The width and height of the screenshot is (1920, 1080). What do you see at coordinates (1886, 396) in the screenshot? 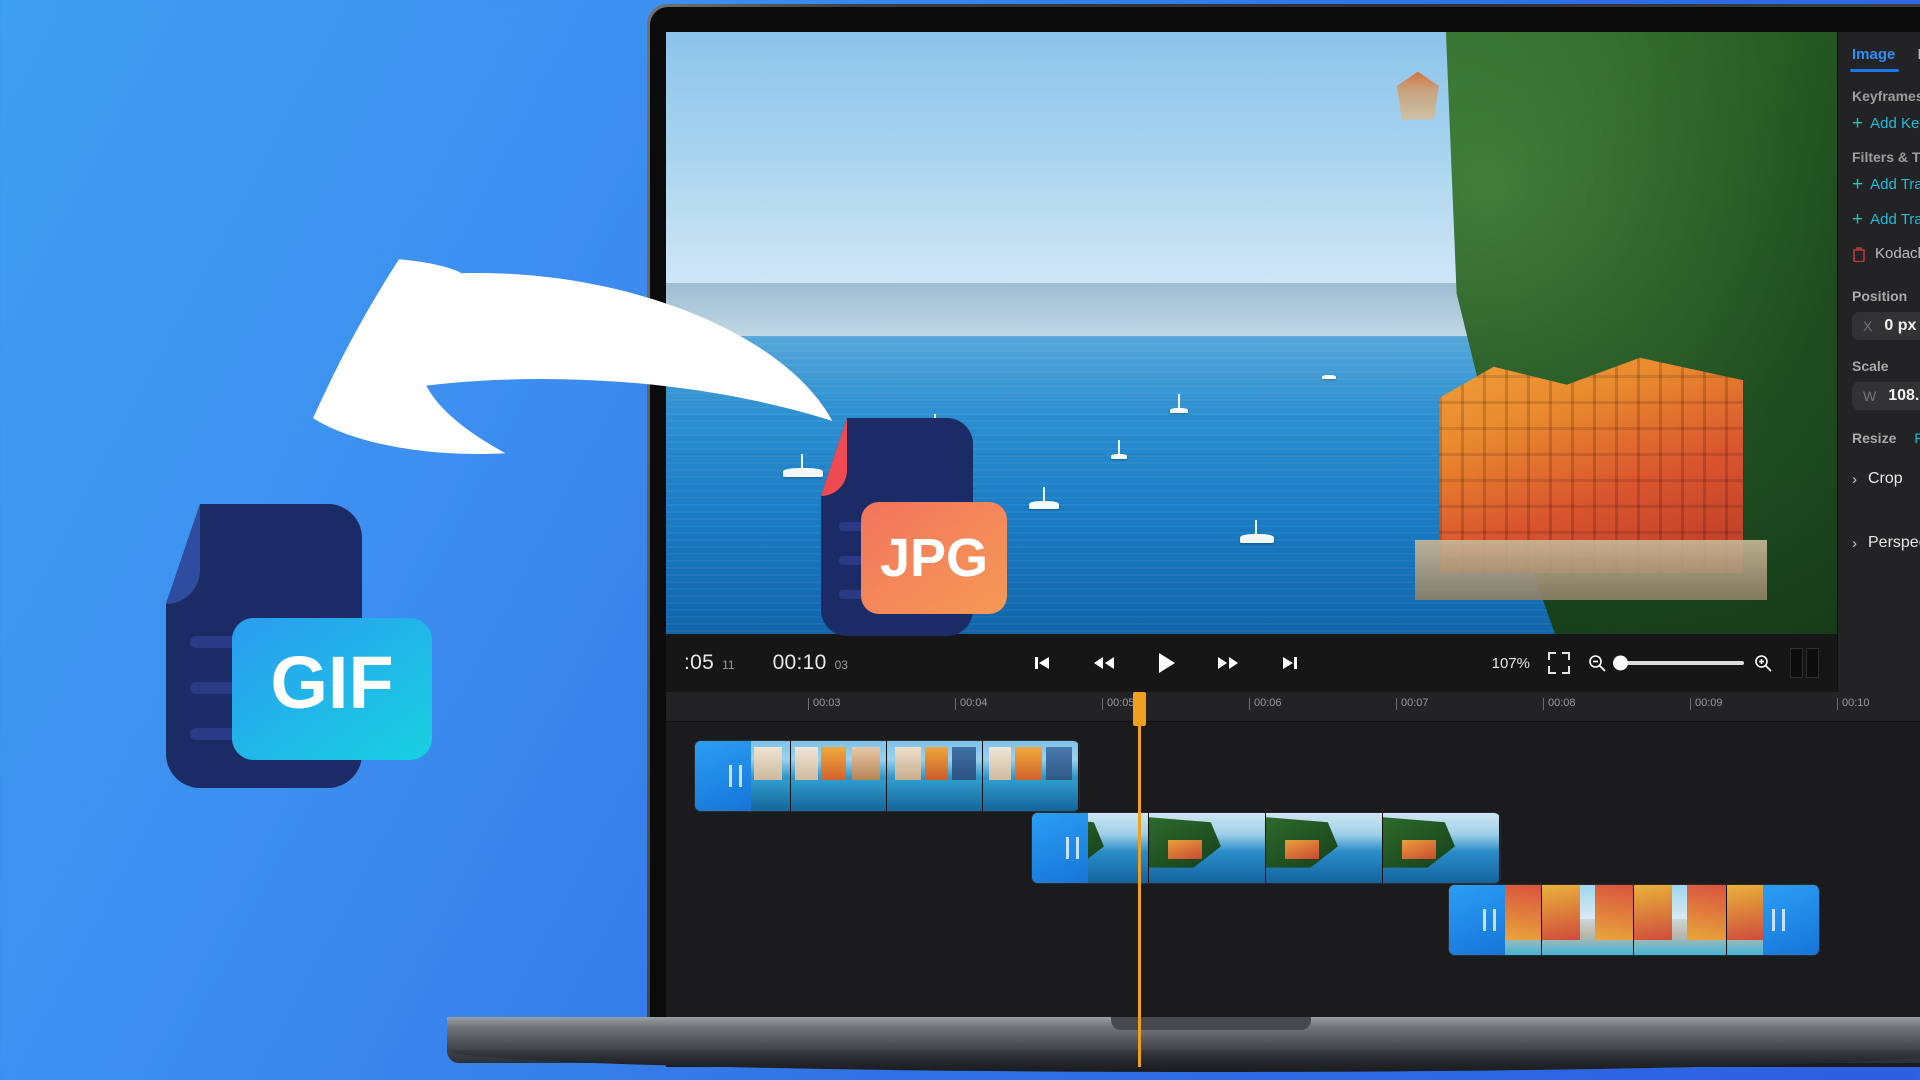
I see `scale-w-field: W 108.9 %` at bounding box center [1886, 396].